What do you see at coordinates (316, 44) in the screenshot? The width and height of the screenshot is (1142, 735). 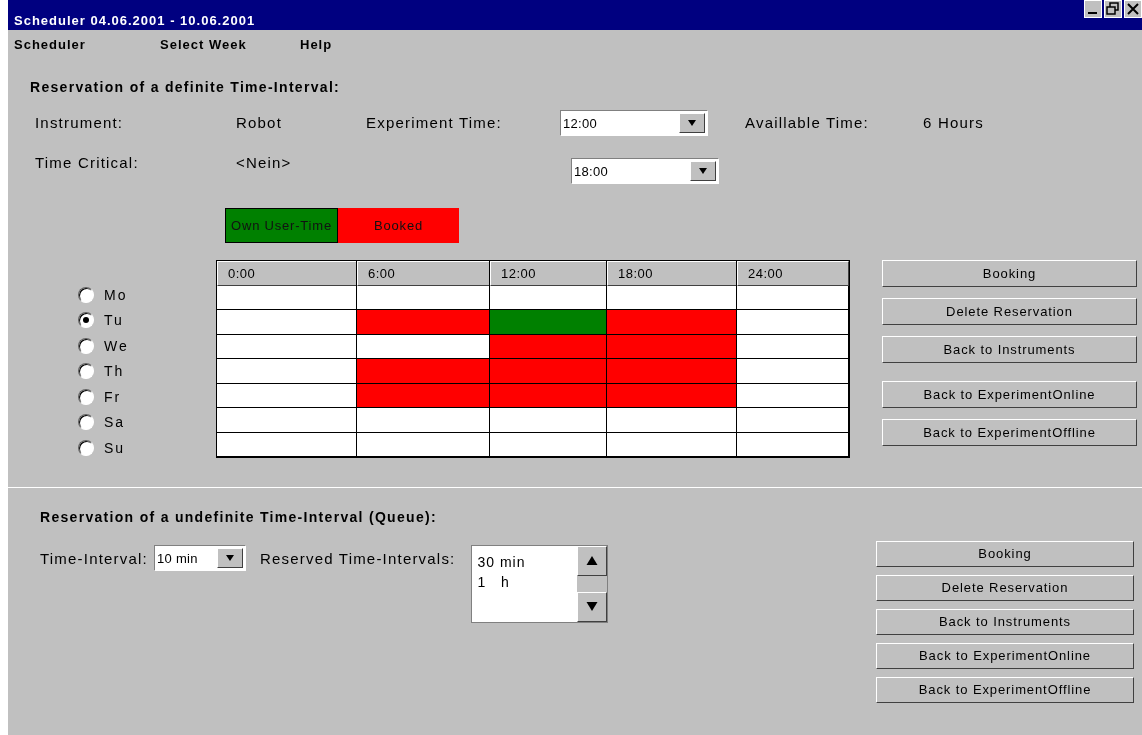 I see `menu-item: Help` at bounding box center [316, 44].